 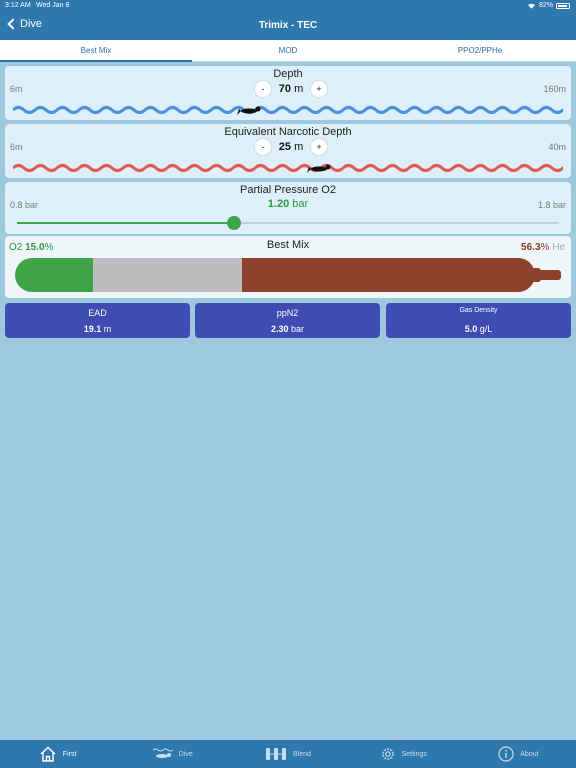 I want to click on ead-label: EAD, so click(x=97, y=313).